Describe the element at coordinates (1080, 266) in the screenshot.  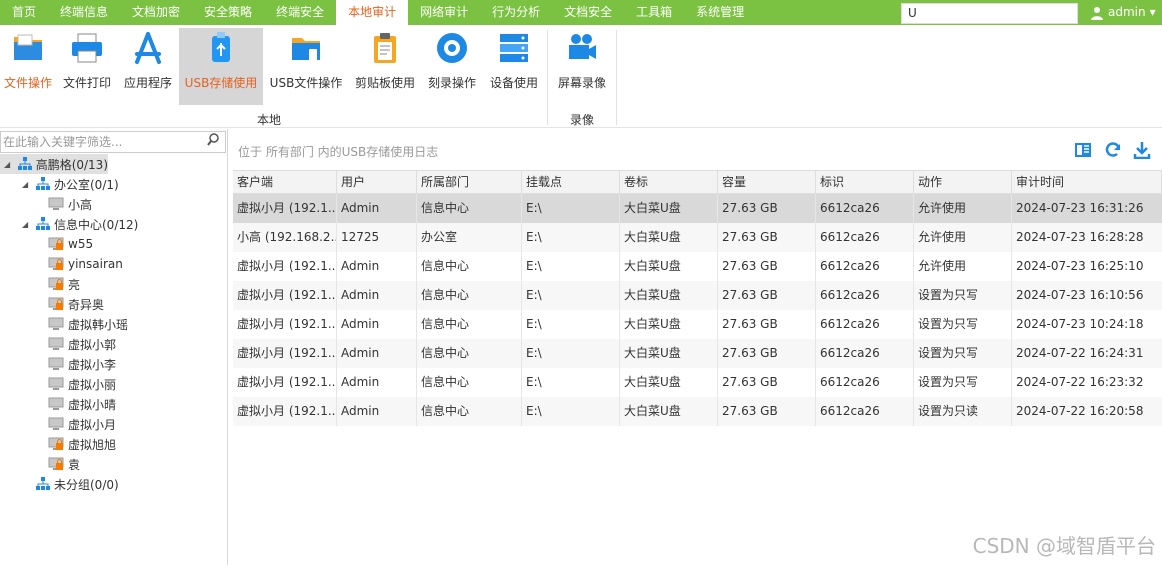
I see `table-cell: 2024-07-23 16:25:10` at that location.